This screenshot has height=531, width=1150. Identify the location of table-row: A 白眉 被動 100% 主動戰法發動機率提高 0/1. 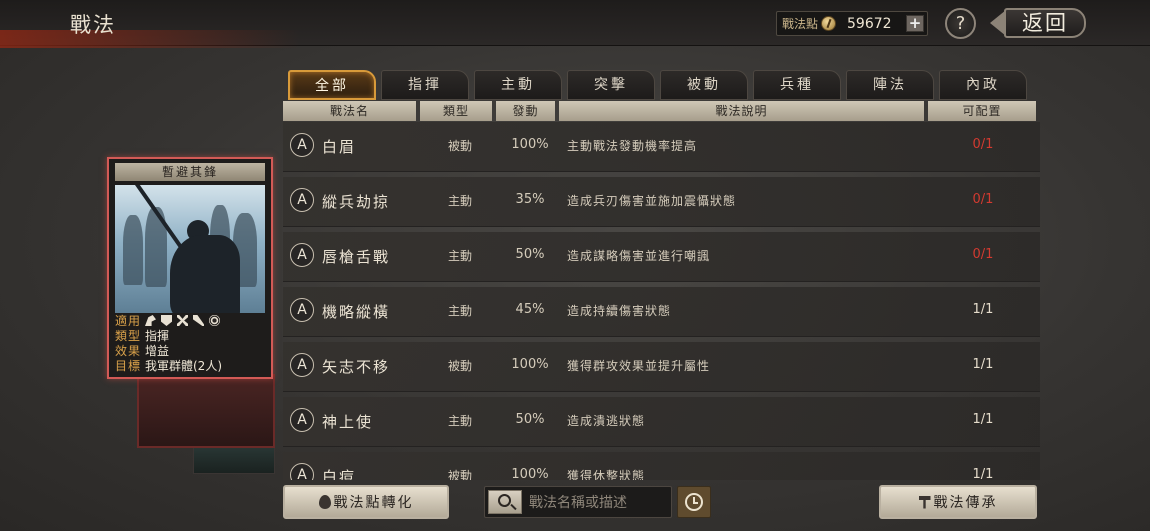
(661, 147).